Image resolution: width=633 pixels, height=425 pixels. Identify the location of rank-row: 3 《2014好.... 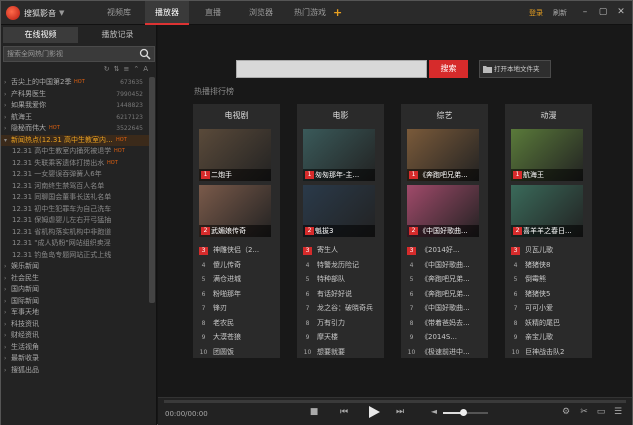
(446, 250).